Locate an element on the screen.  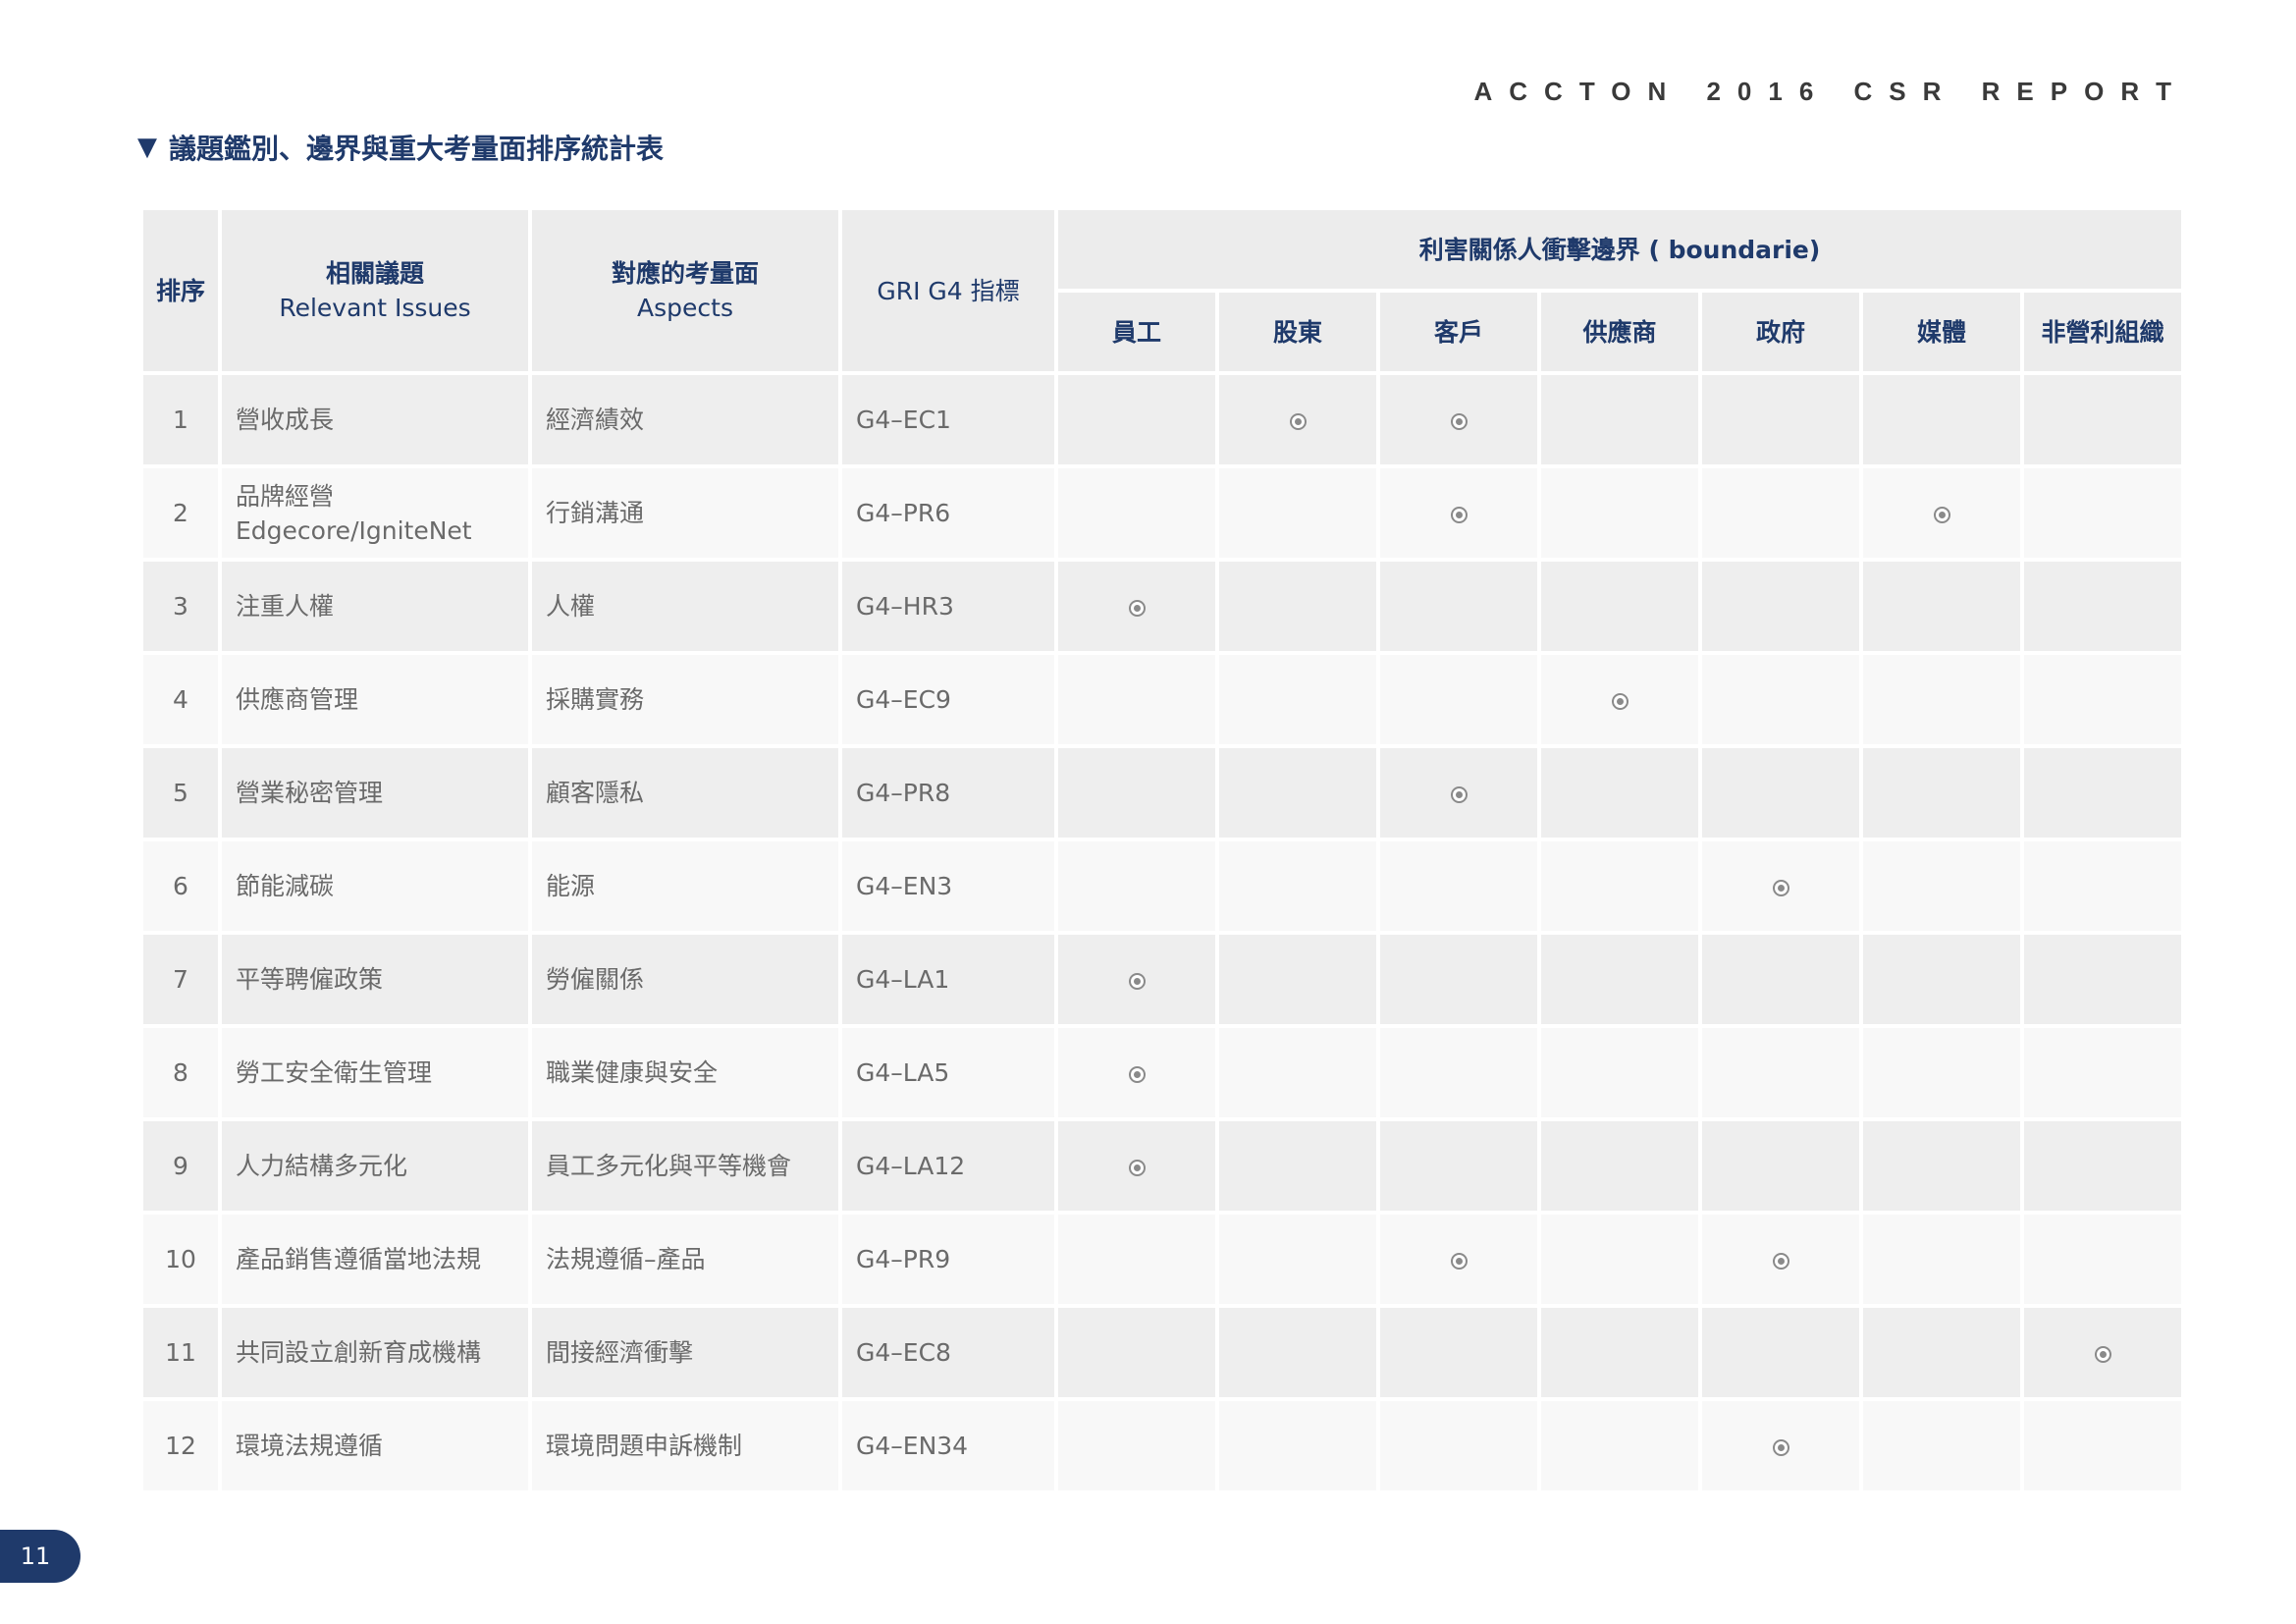
issue-cell: 注重人權 is located at coordinates (375, 606).